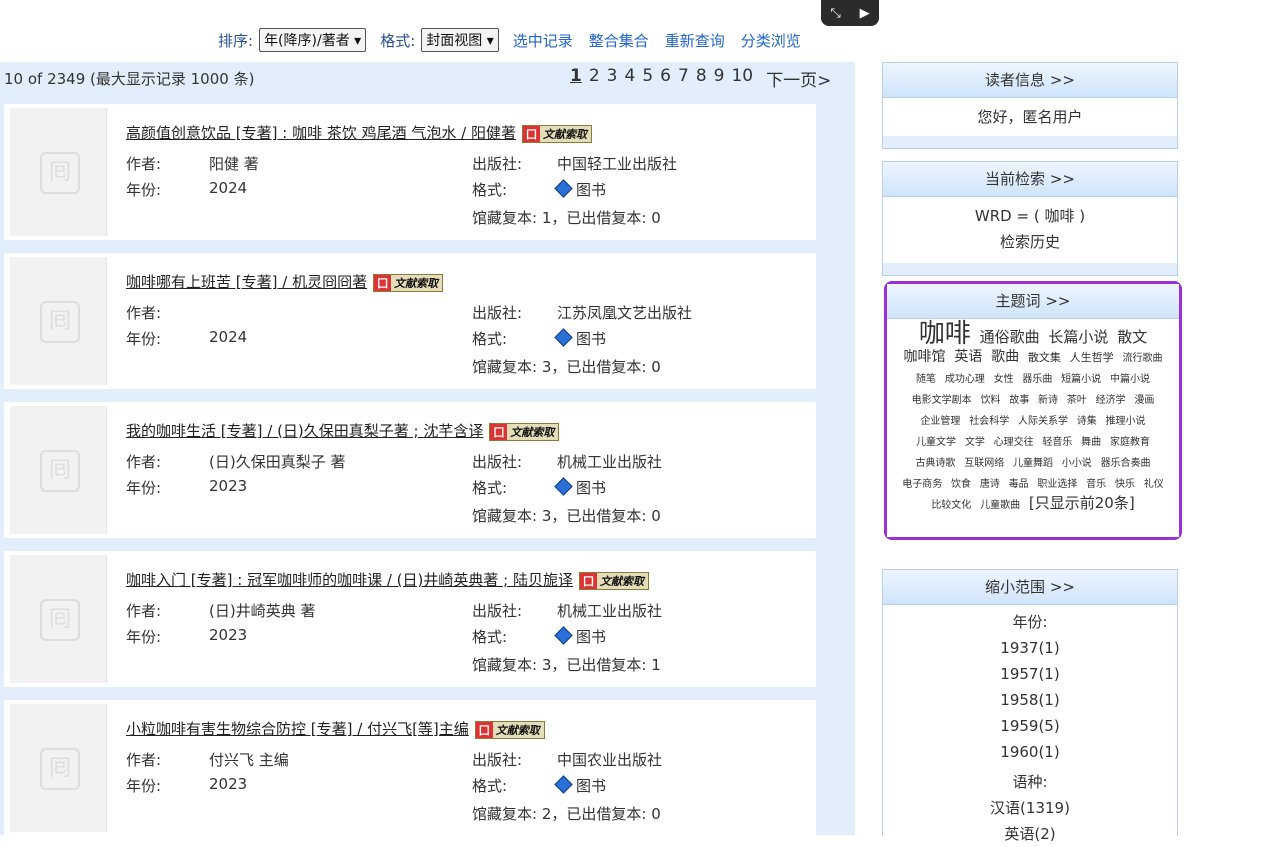 Image resolution: width=1270 pixels, height=847 pixels. I want to click on merge-set-link: 整合集合, so click(619, 40).